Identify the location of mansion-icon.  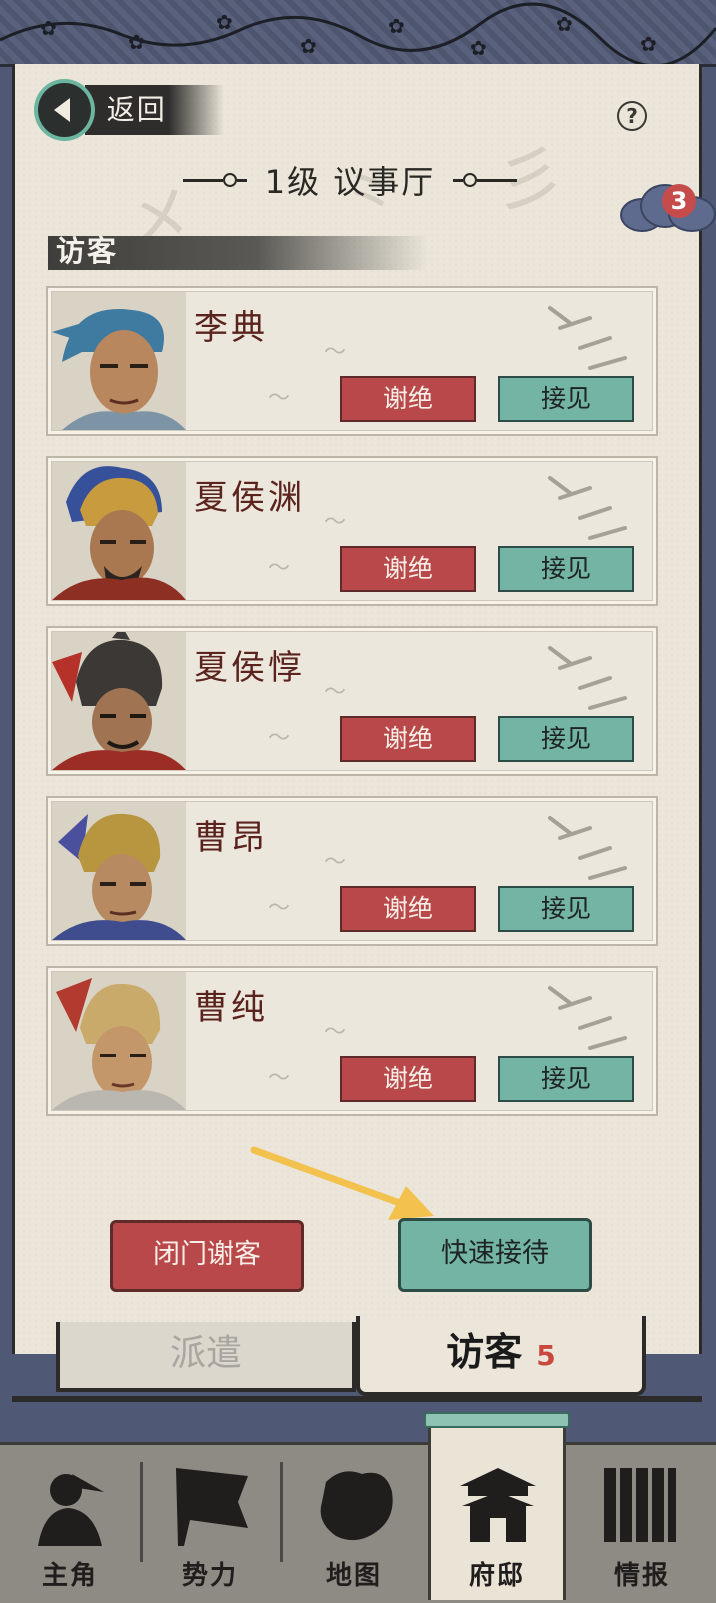
(498, 1505).